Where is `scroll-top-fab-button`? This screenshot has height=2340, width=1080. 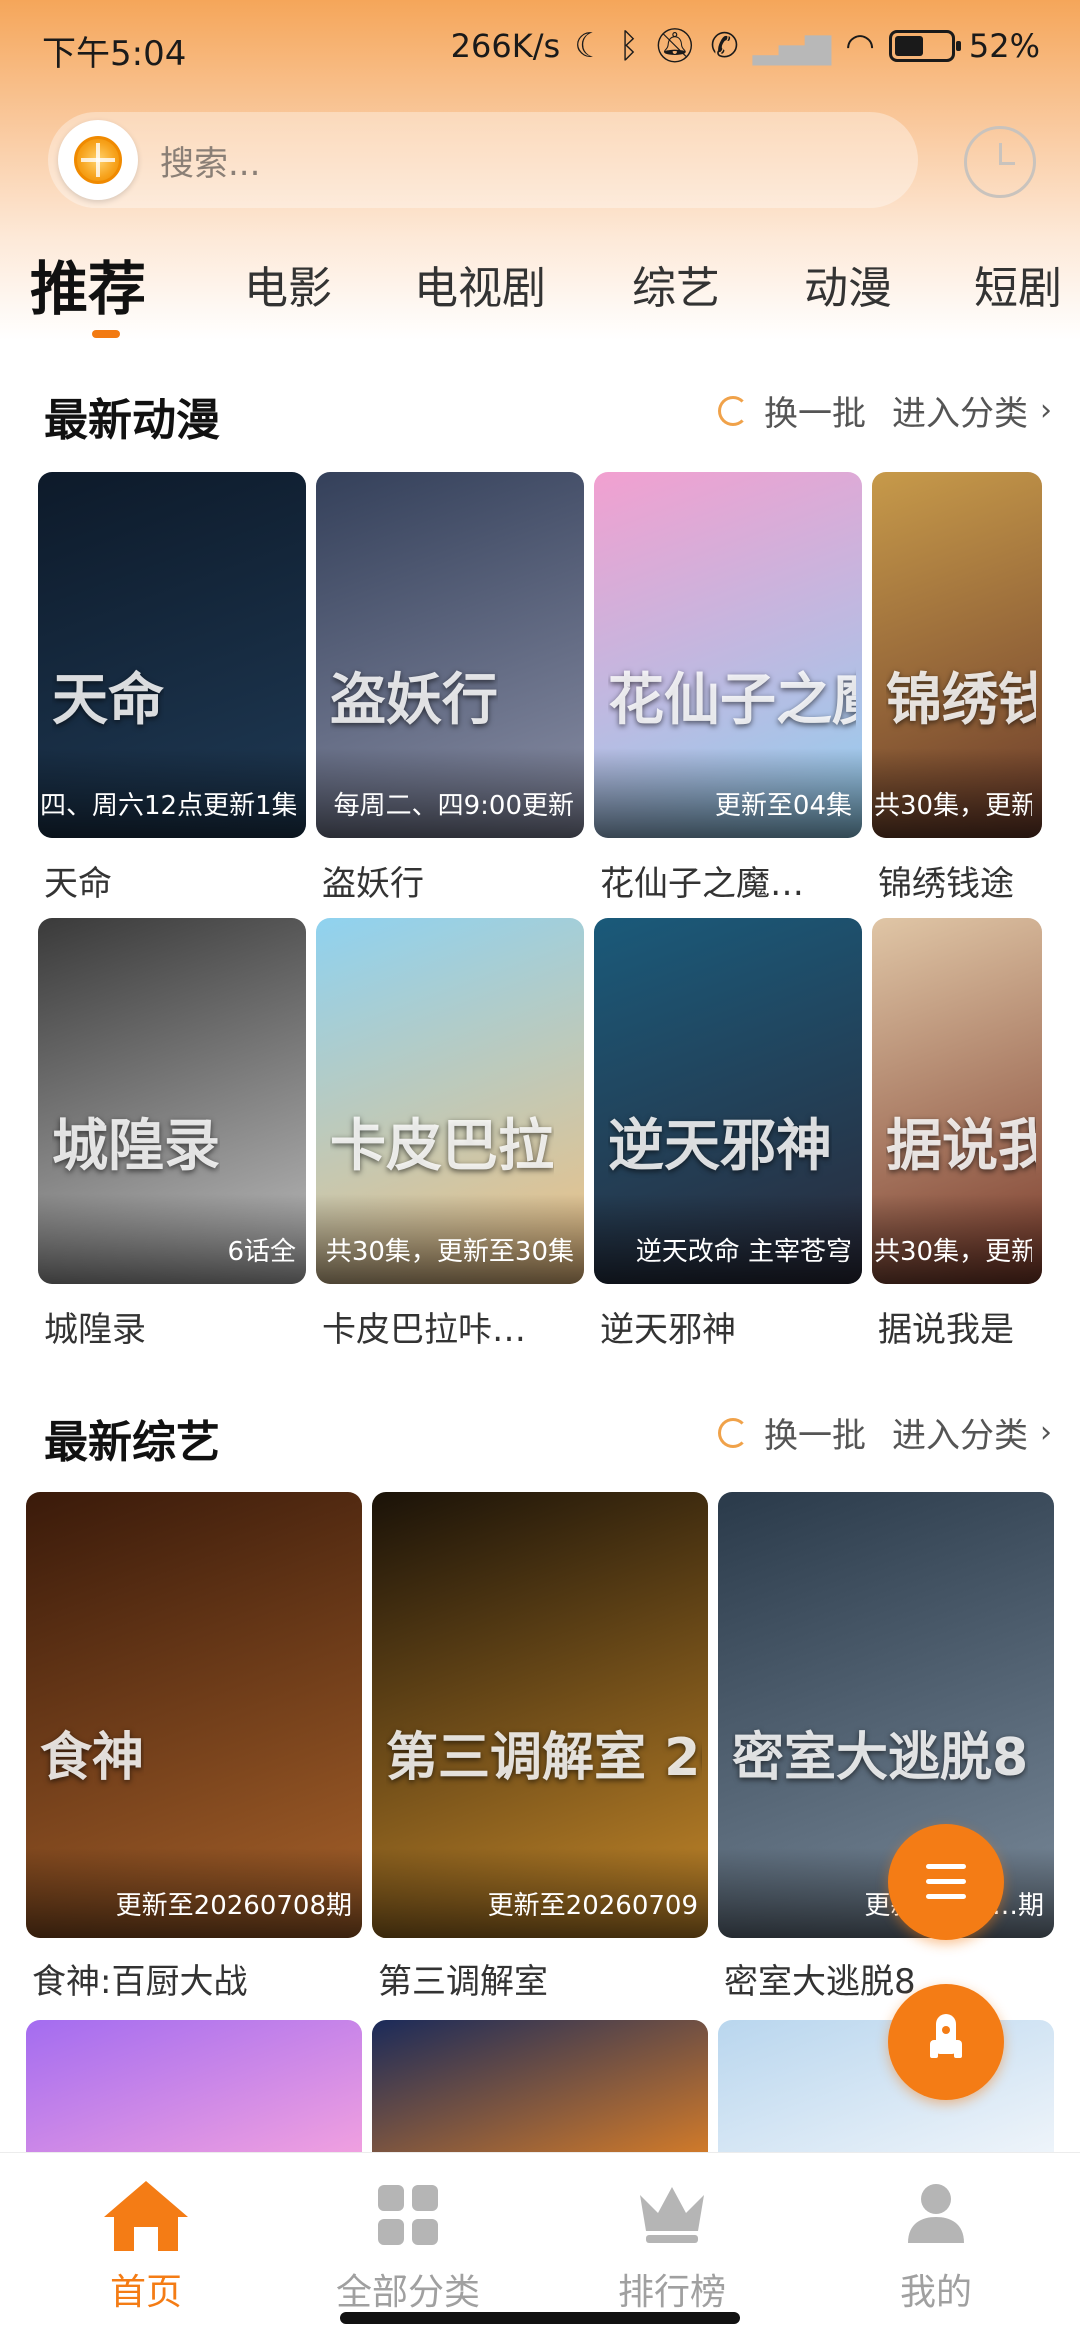
scroll-top-fab-button is located at coordinates (946, 2042).